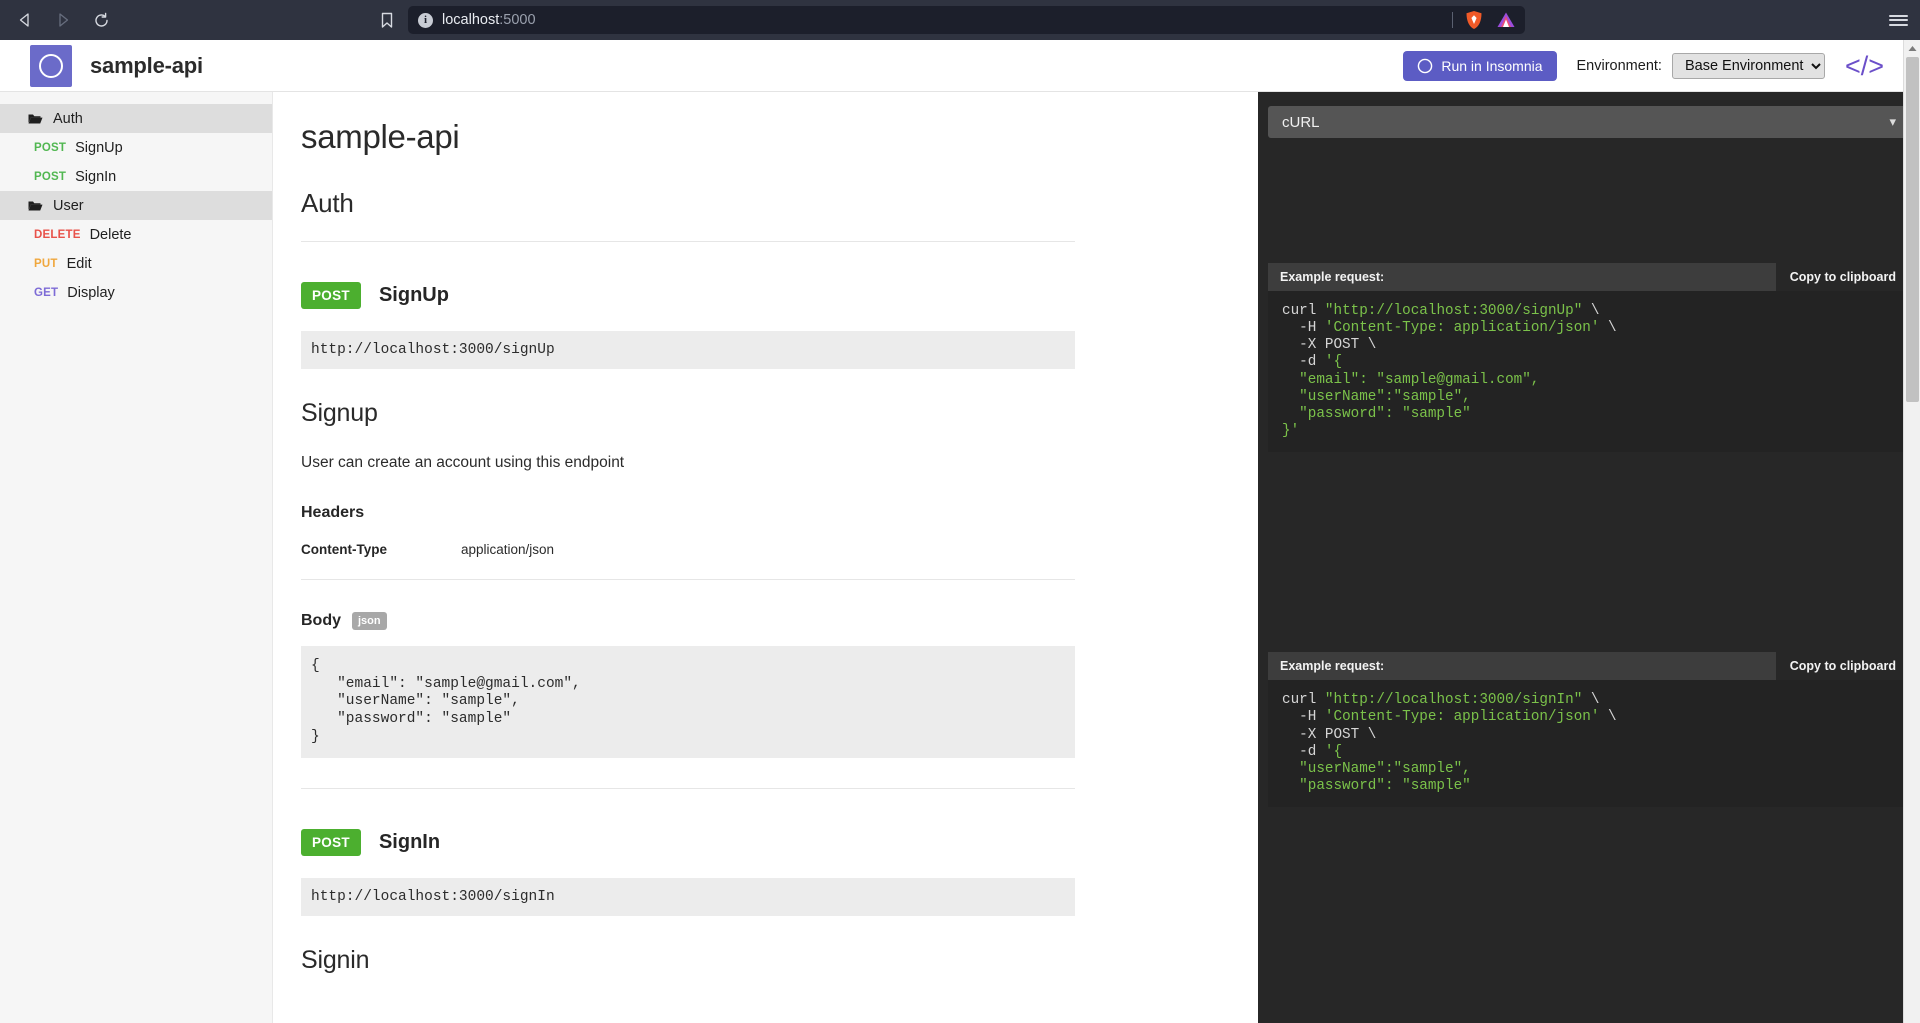 The height and width of the screenshot is (1023, 1920). What do you see at coordinates (1452, 20) in the screenshot?
I see `divider` at bounding box center [1452, 20].